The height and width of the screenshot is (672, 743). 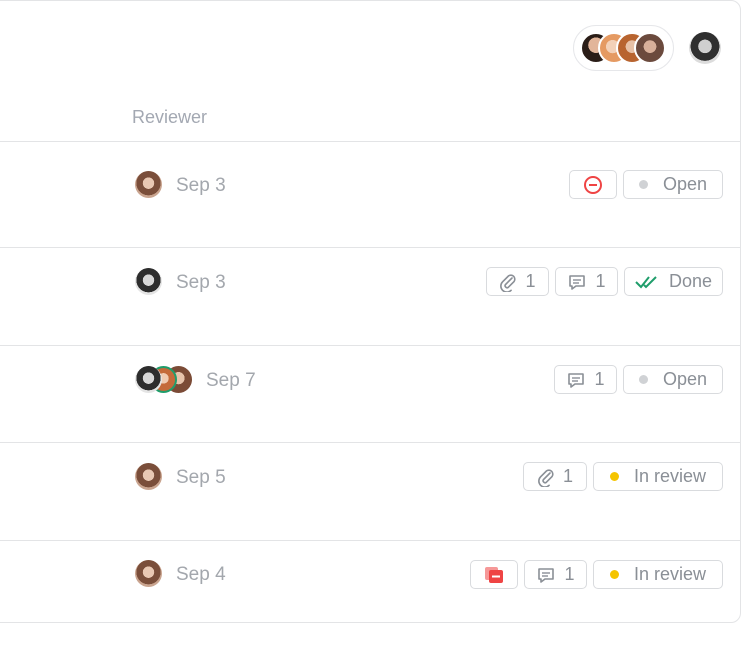 What do you see at coordinates (705, 48) in the screenshot?
I see `current-user-avatar` at bounding box center [705, 48].